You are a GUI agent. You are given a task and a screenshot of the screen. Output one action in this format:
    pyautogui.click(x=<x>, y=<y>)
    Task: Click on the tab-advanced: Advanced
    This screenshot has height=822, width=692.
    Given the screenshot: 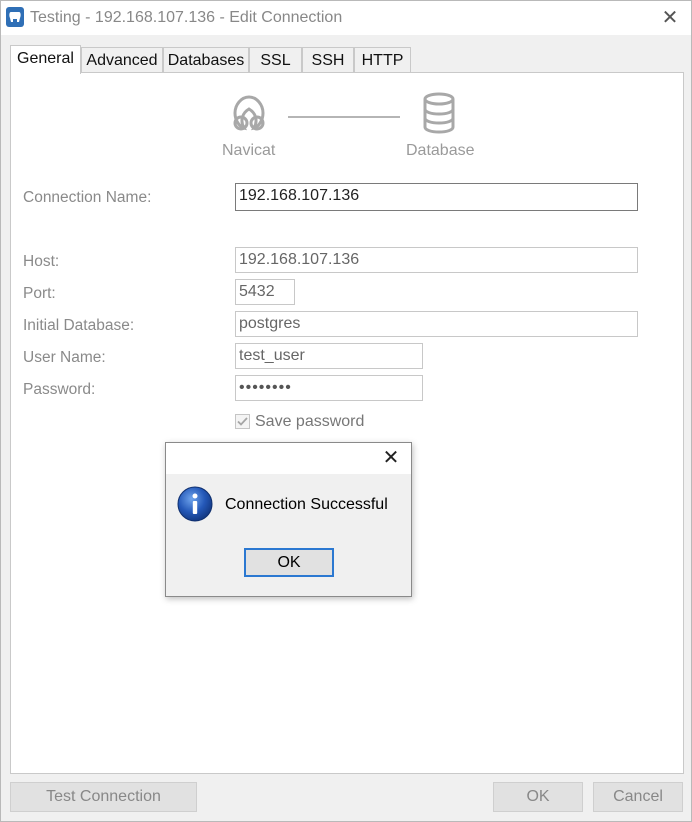 What is the action you would take?
    pyautogui.click(x=122, y=60)
    